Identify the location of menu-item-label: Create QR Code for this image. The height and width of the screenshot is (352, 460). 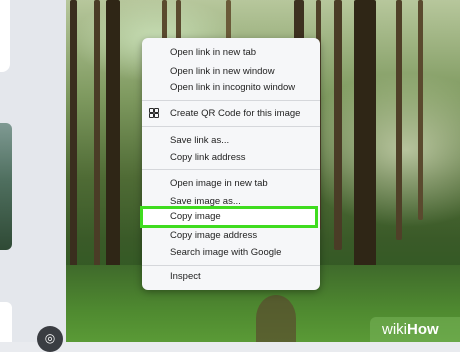
(235, 113).